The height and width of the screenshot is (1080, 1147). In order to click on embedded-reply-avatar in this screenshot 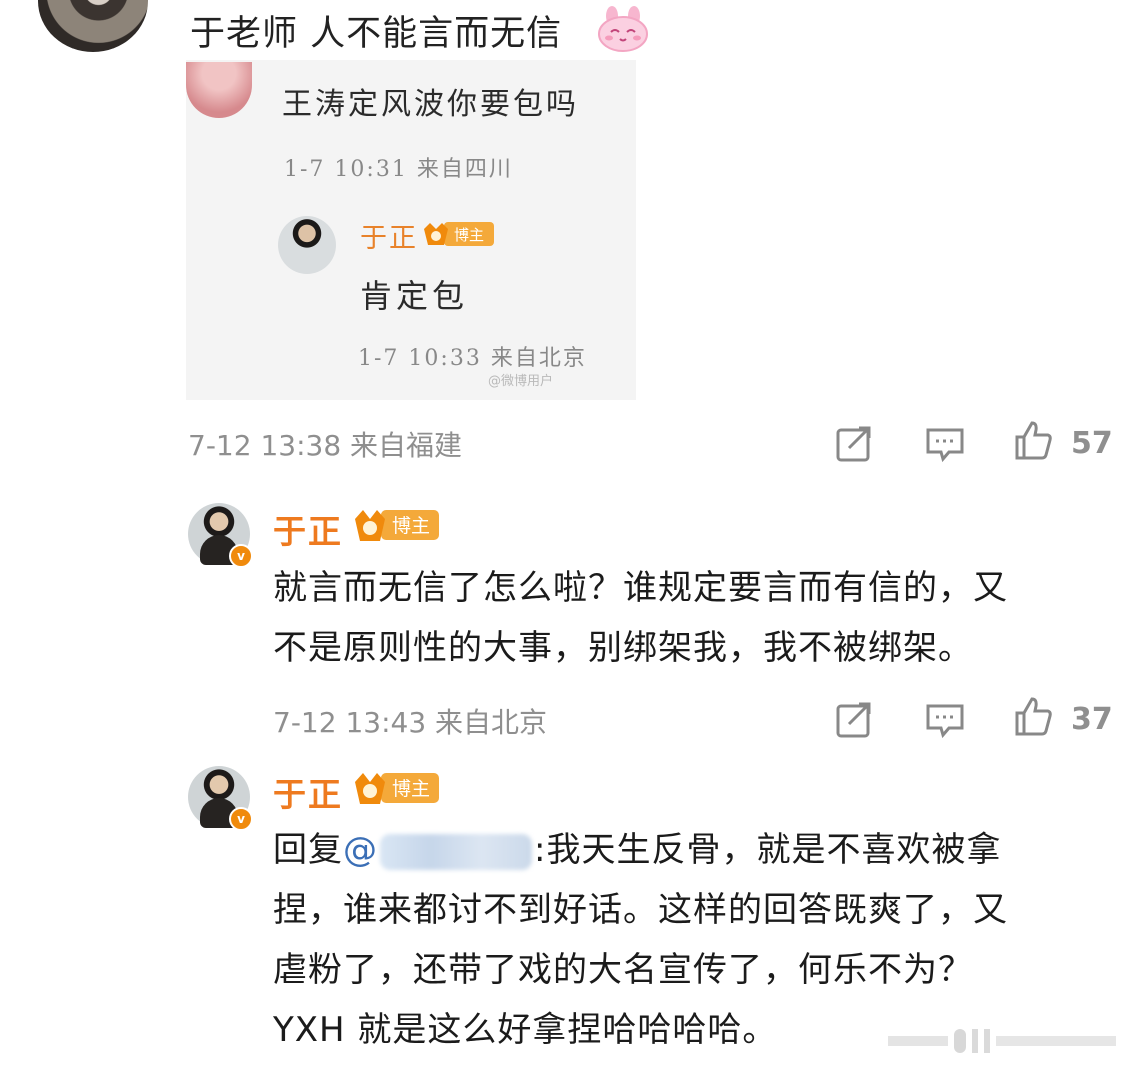, I will do `click(307, 245)`.